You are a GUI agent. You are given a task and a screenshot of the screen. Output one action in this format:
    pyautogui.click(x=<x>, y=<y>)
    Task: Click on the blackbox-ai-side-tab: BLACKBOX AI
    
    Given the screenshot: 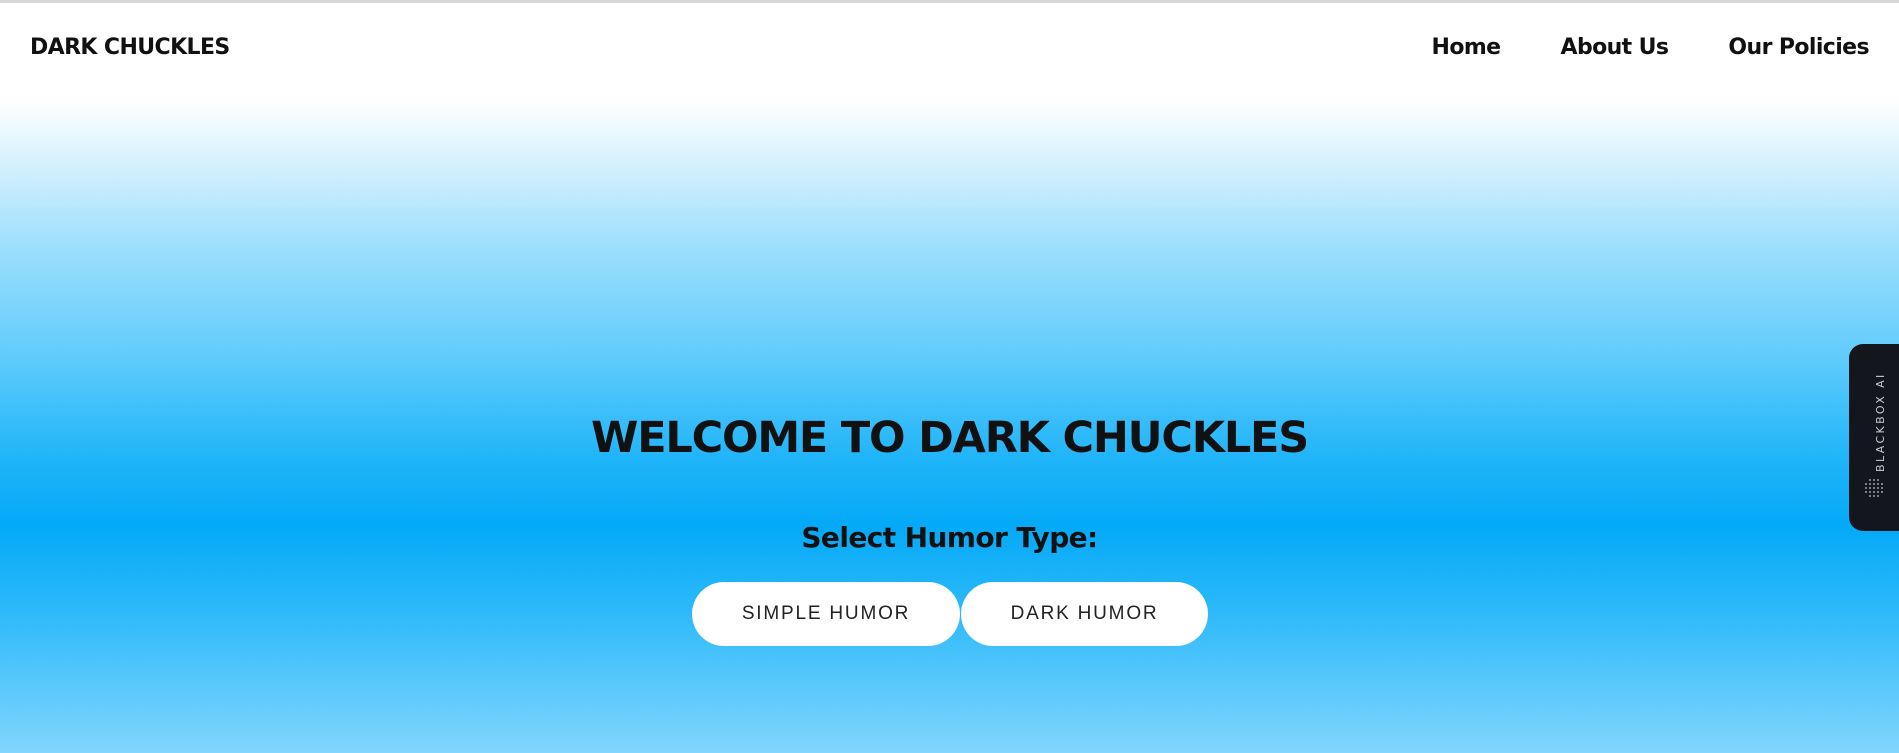 What is the action you would take?
    pyautogui.click(x=1874, y=437)
    